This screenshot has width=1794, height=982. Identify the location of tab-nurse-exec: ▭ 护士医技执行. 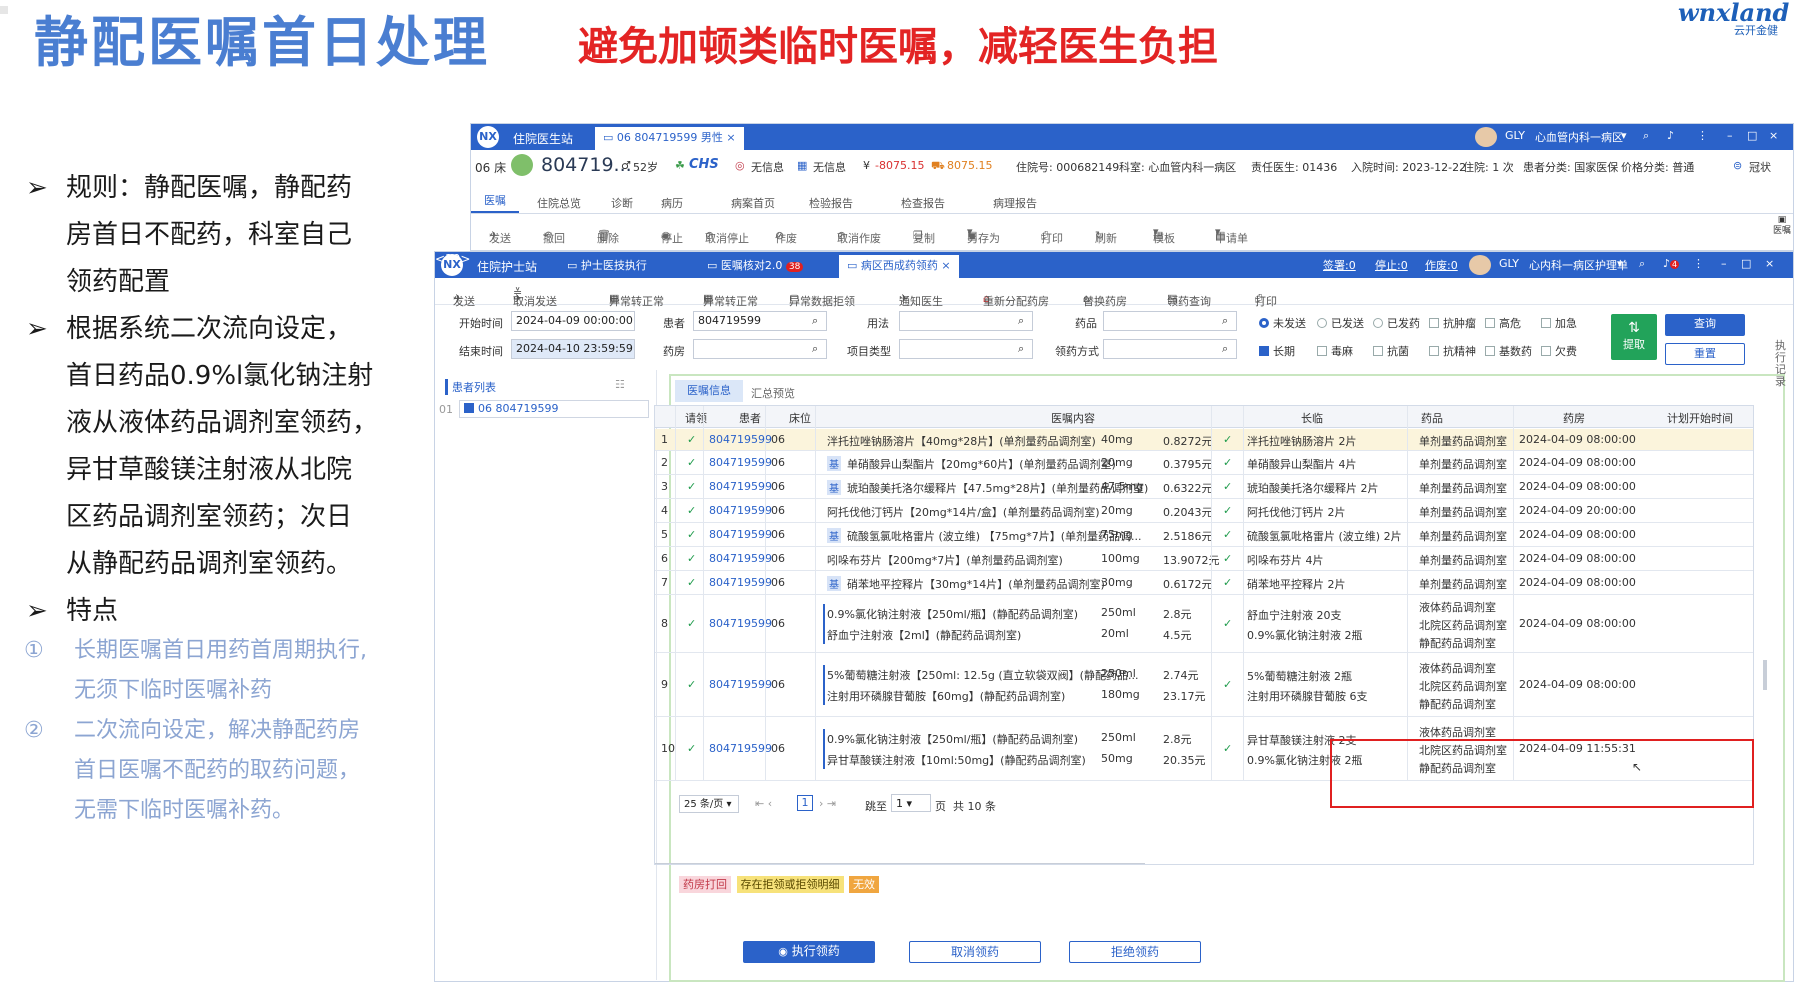
(607, 265).